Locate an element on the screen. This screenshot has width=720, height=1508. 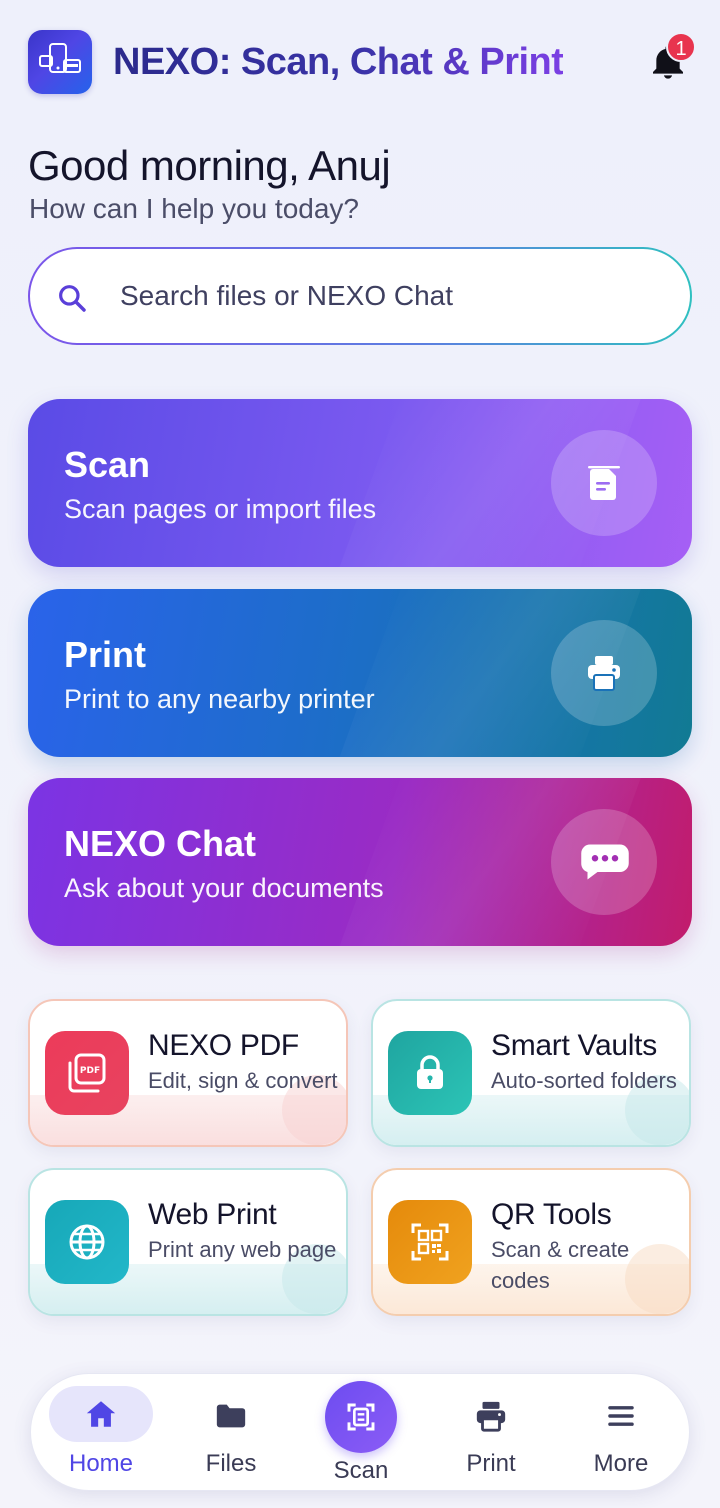
print-card: Print Print to any nearby printer is located at coordinates (360, 673).